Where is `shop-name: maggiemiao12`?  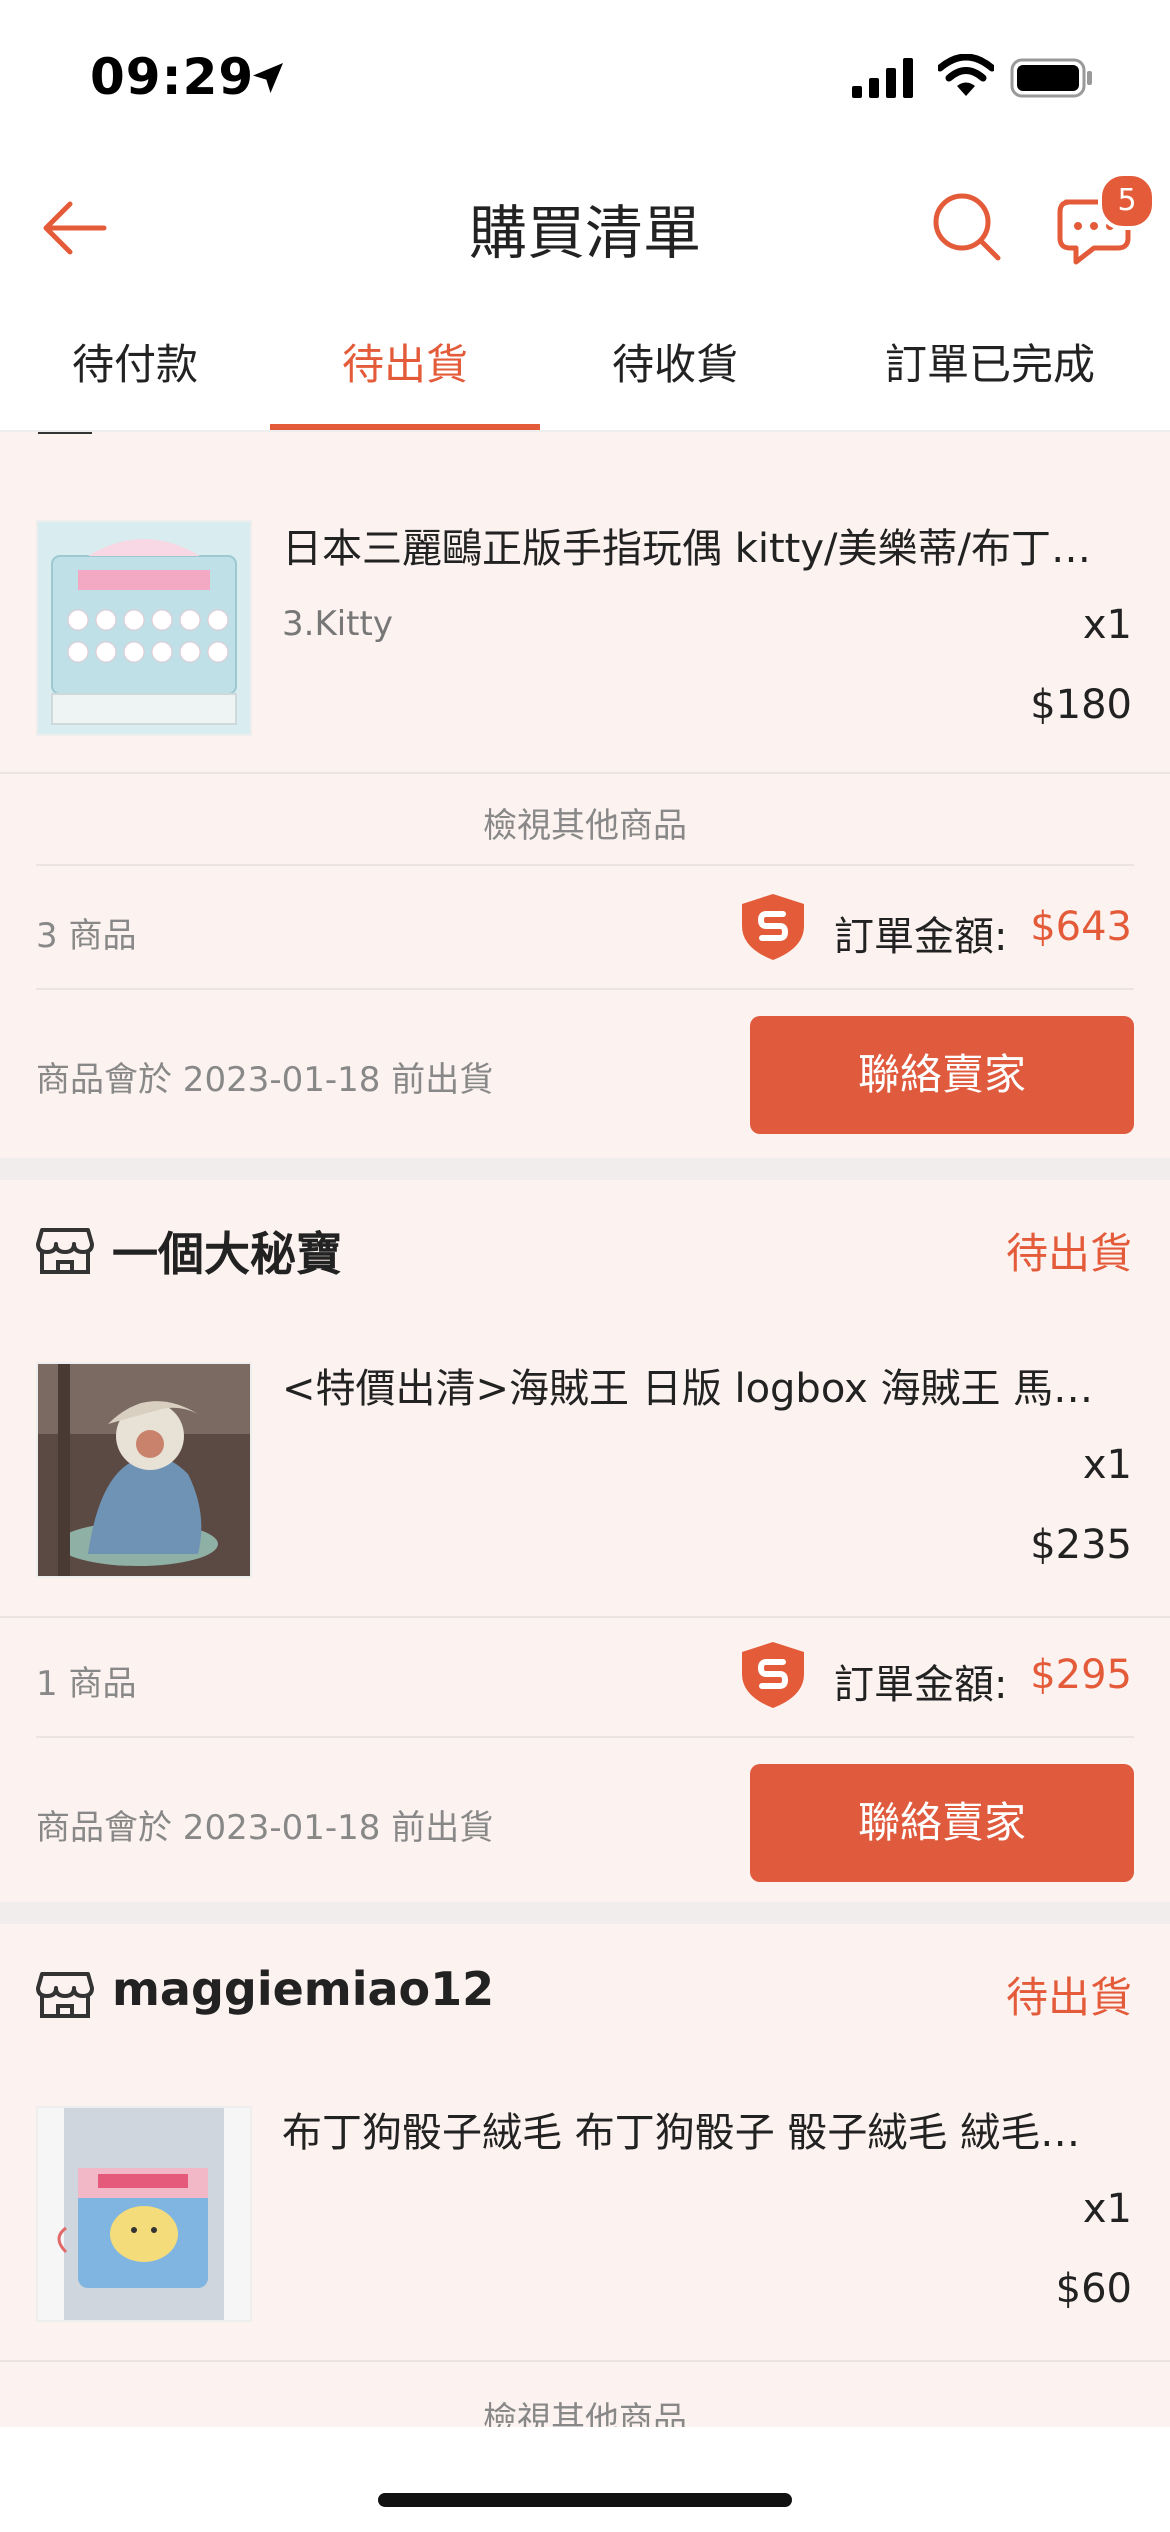
shop-name: maggiemiao12 is located at coordinates (303, 1989).